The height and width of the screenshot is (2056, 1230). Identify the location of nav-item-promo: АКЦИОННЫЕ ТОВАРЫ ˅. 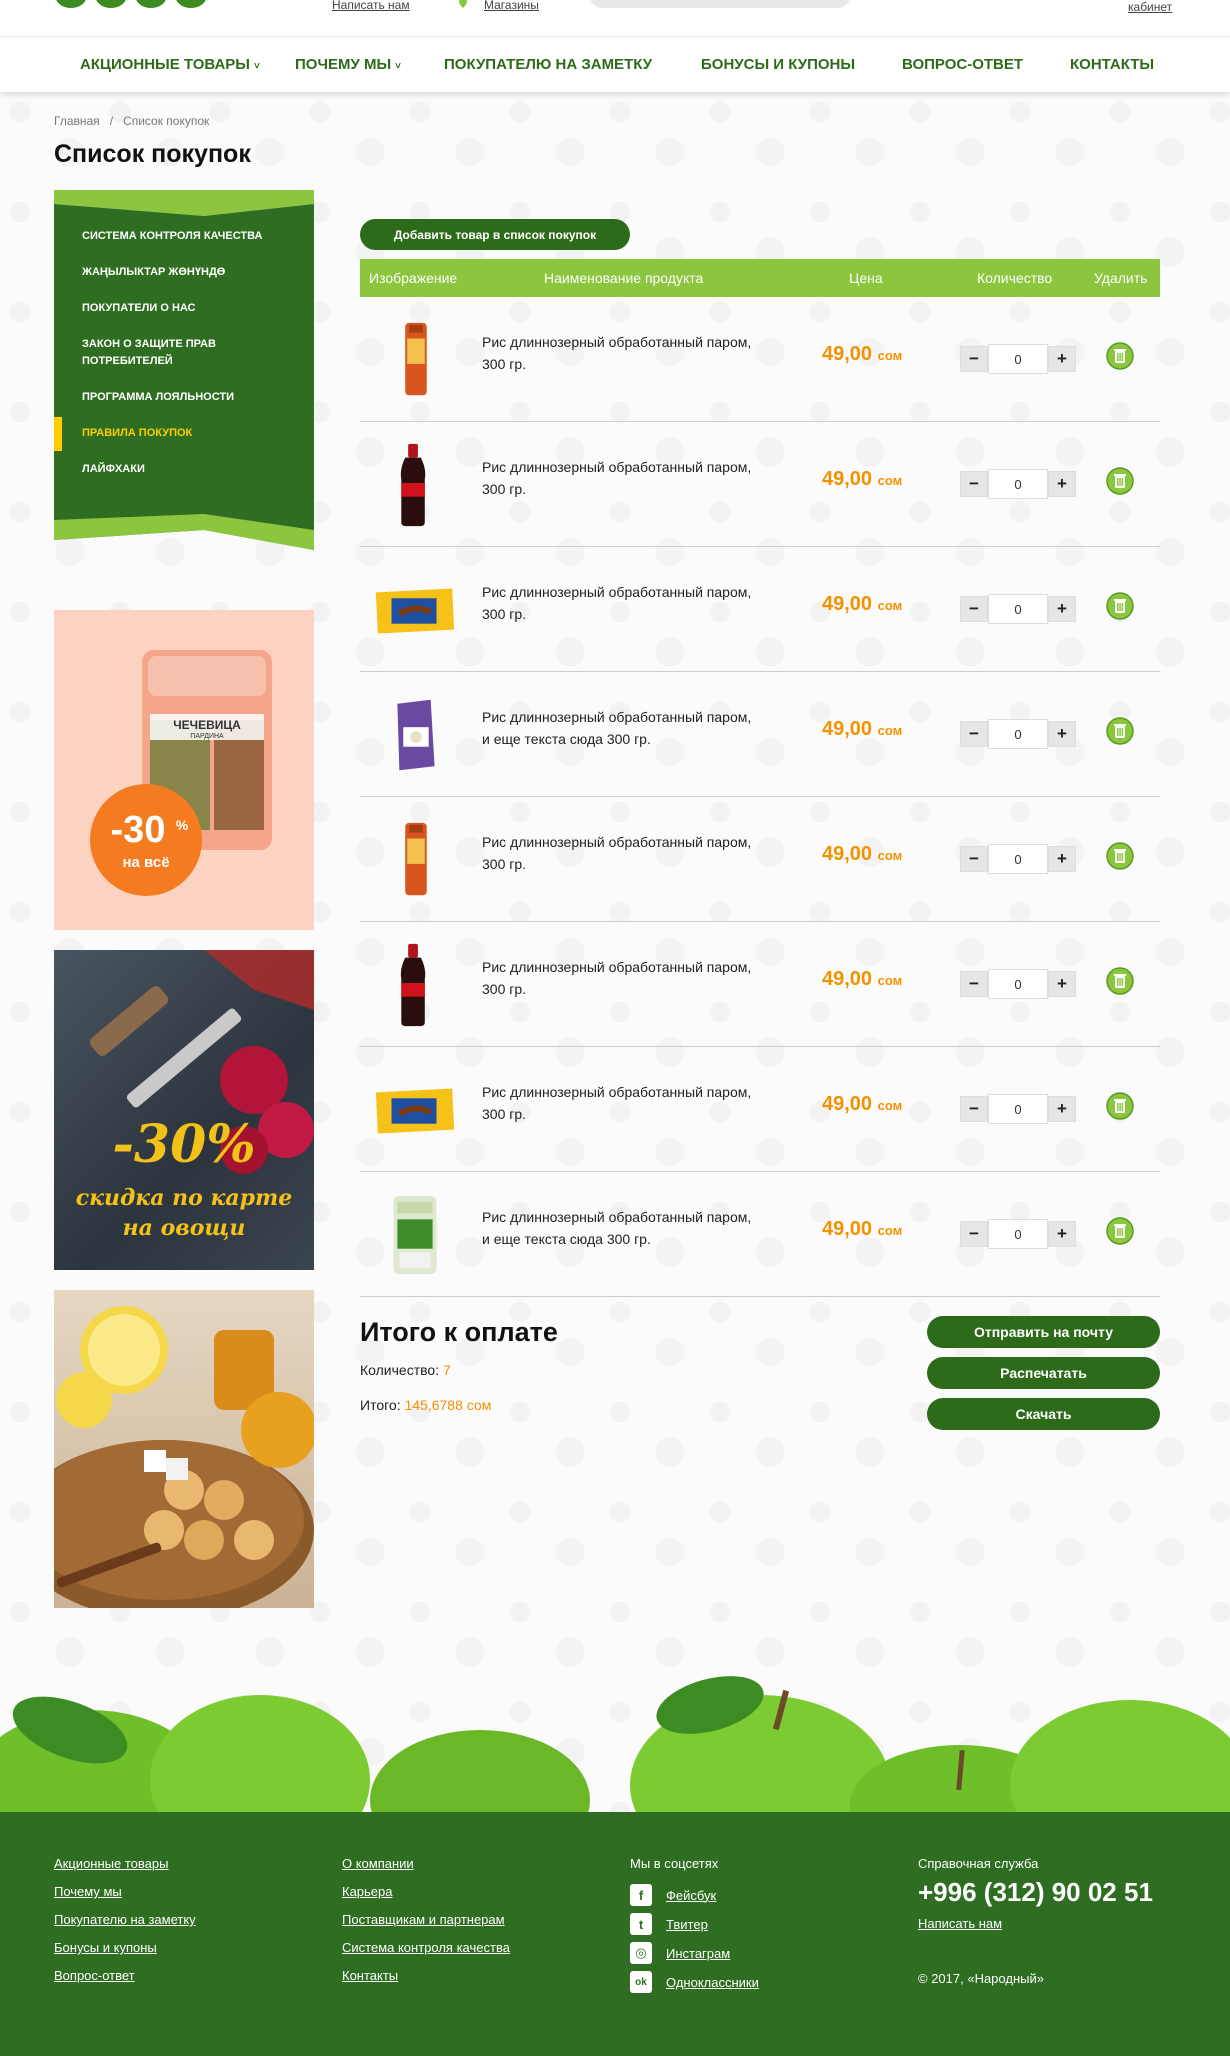
(170, 65).